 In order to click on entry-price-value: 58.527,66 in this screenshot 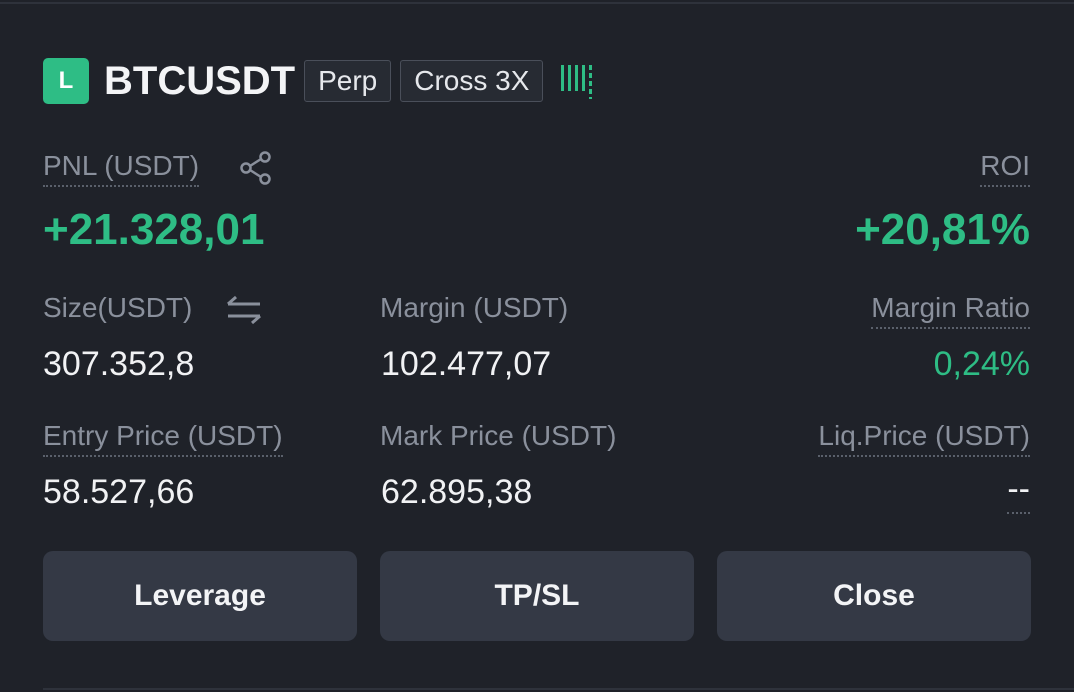, I will do `click(119, 492)`.